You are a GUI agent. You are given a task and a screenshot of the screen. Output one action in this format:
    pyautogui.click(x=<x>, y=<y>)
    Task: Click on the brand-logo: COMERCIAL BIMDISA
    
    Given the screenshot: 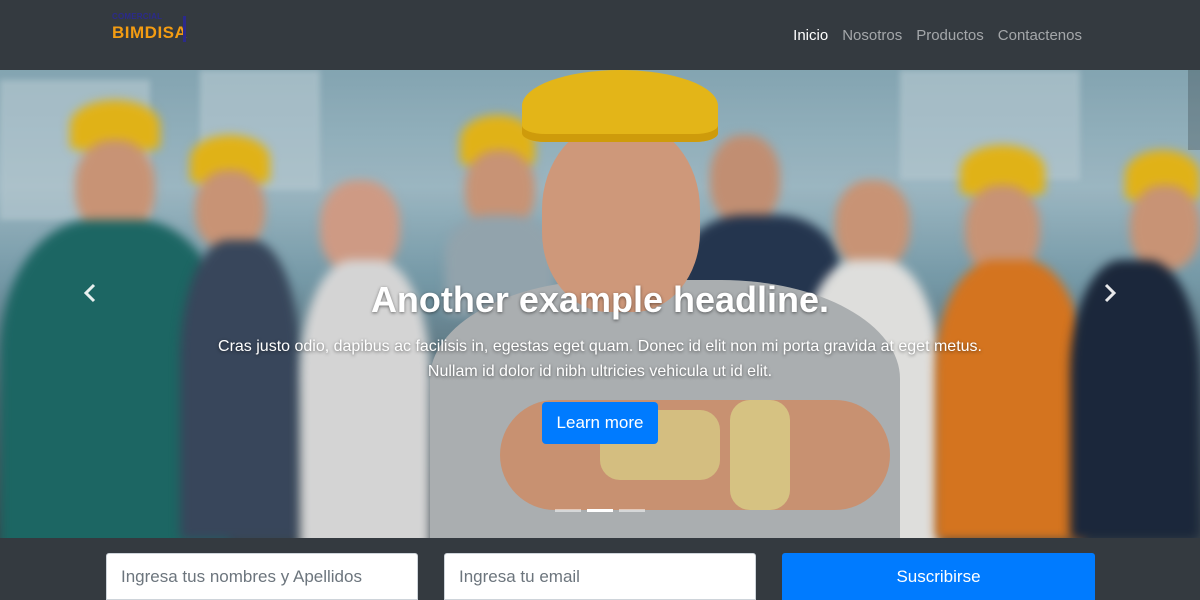 What is the action you would take?
    pyautogui.click(x=150, y=33)
    